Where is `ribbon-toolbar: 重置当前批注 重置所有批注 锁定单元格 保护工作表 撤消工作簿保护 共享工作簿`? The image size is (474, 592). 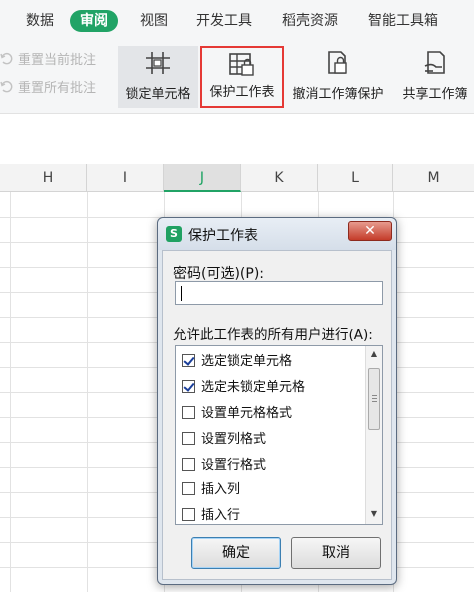
ribbon-toolbar: 重置当前批注 重置所有批注 锁定单元格 保护工作表 撤消工作簿保护 共享工作簿 is located at coordinates (237, 78).